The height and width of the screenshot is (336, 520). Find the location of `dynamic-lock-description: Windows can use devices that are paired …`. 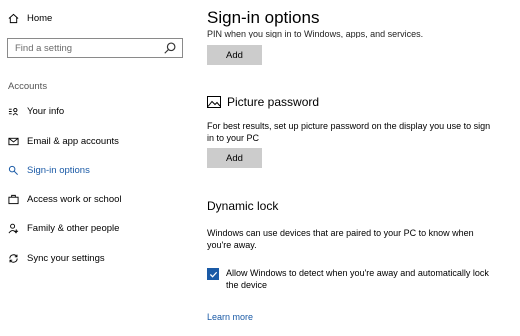

dynamic-lock-description: Windows can use devices that are paired … is located at coordinates (340, 239).